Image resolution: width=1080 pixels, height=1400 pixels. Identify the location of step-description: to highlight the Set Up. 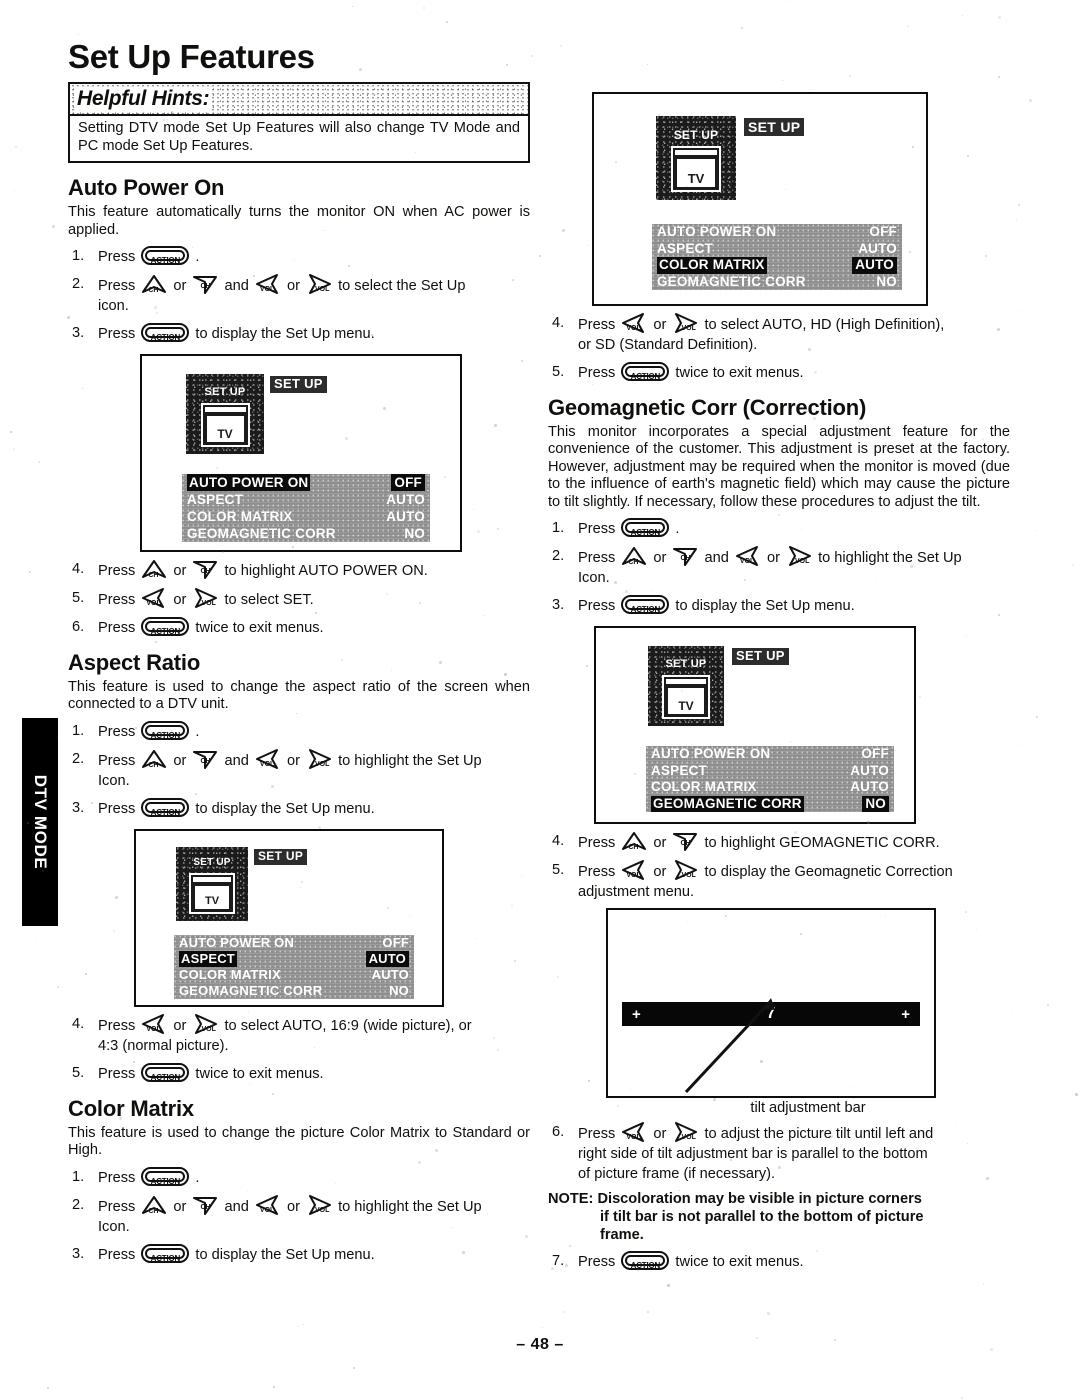
(888, 558).